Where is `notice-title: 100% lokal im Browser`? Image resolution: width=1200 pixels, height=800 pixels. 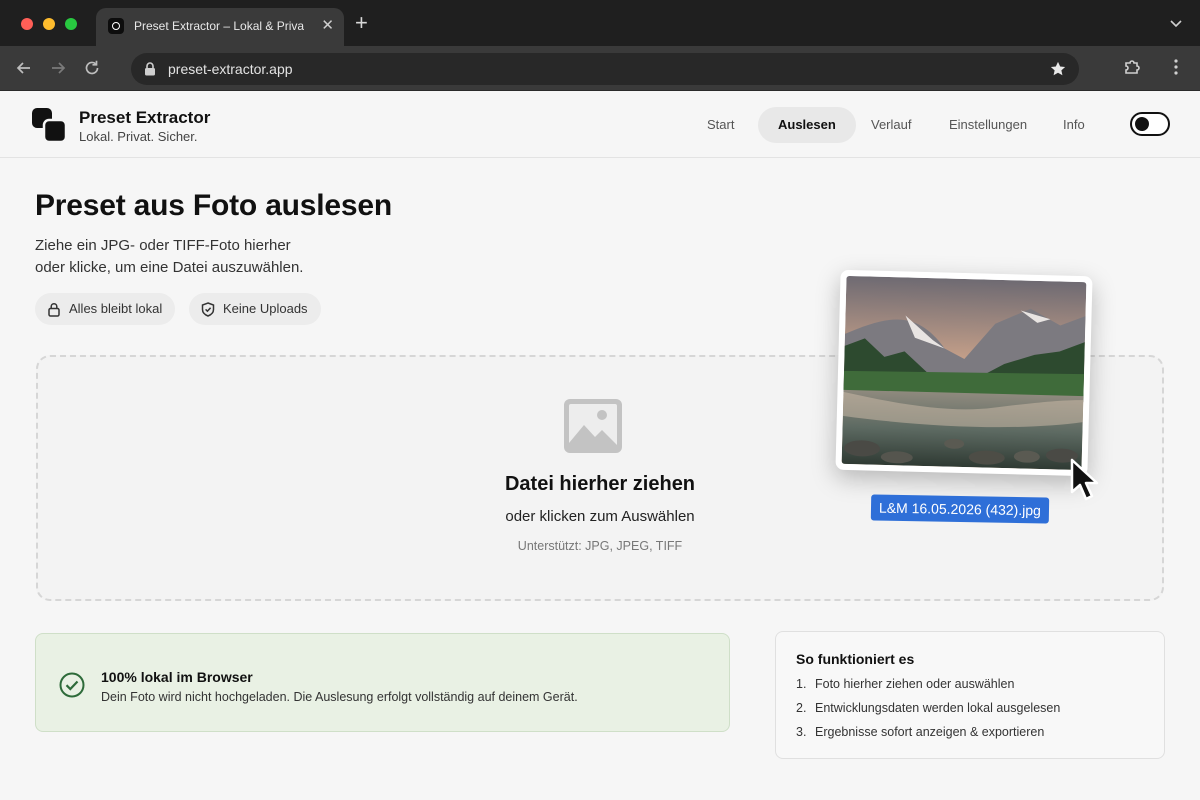
notice-title: 100% lokal im Browser is located at coordinates (177, 677).